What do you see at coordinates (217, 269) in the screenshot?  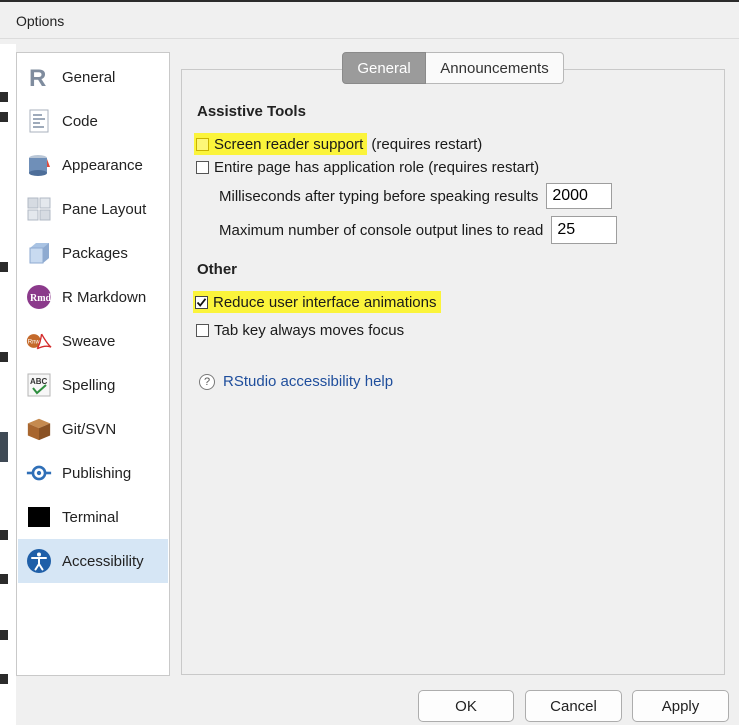 I see `other-heading: Other` at bounding box center [217, 269].